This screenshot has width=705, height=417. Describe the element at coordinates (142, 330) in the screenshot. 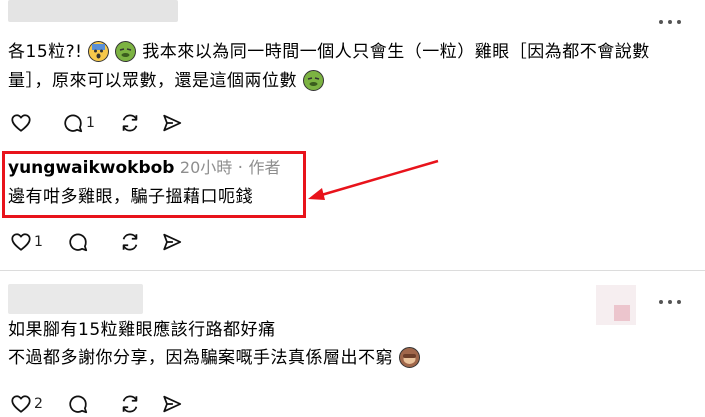

I see `post-body: 如果腳有15粒雞眼應該行路都好痛` at that location.